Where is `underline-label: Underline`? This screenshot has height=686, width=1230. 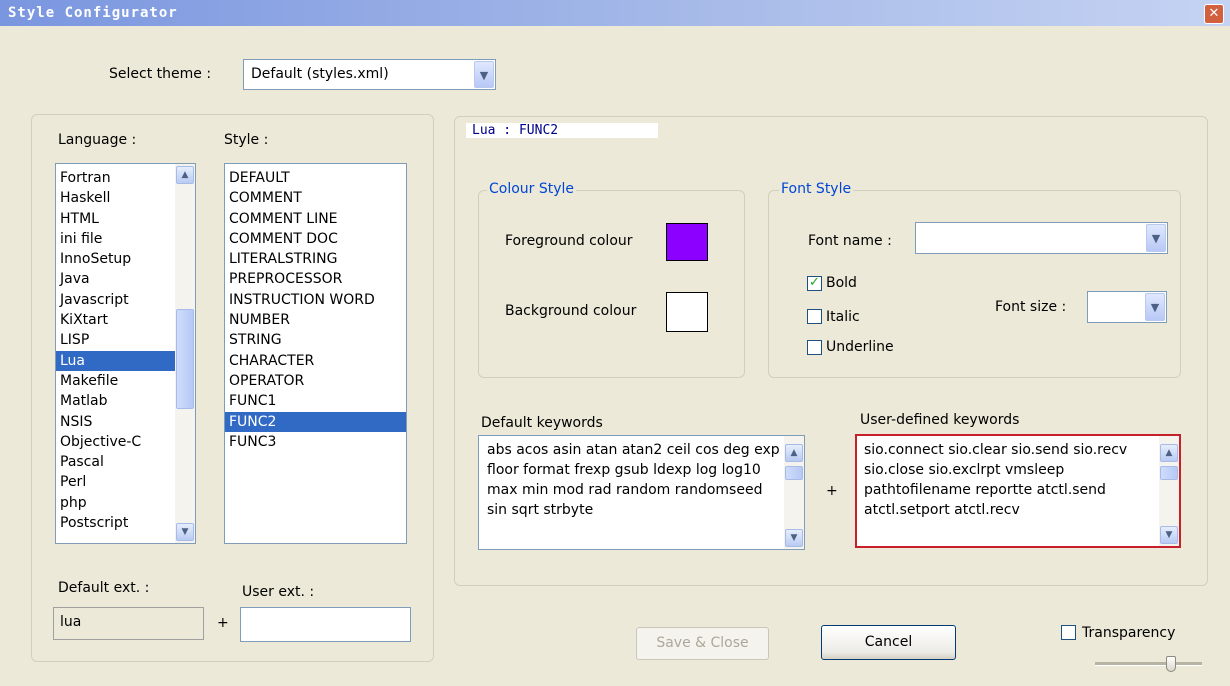
underline-label: Underline is located at coordinates (860, 347).